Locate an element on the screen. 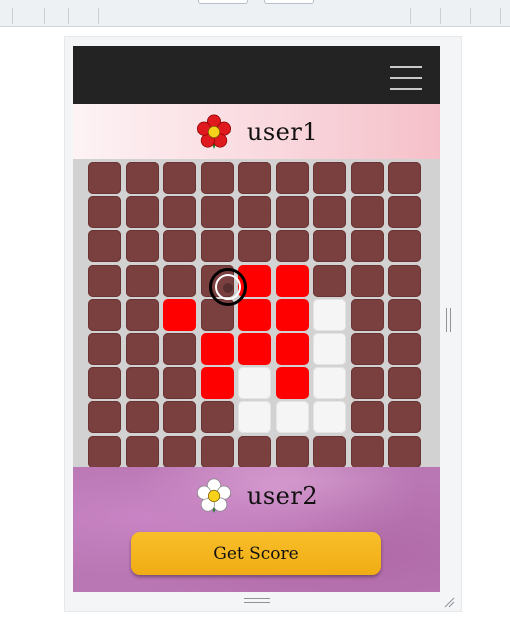 The image size is (510, 644). hamburger-menu-icon is located at coordinates (406, 78).